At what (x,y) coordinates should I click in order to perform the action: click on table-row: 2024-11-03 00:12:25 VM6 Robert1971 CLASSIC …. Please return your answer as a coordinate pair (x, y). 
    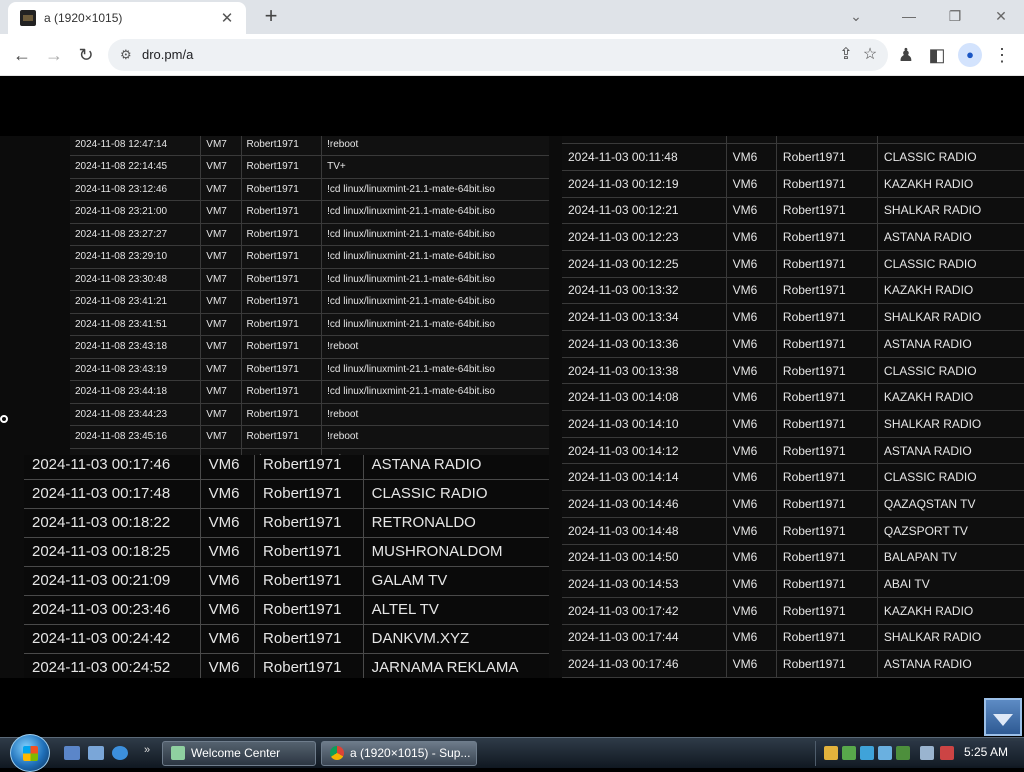
    Looking at the image, I should click on (793, 264).